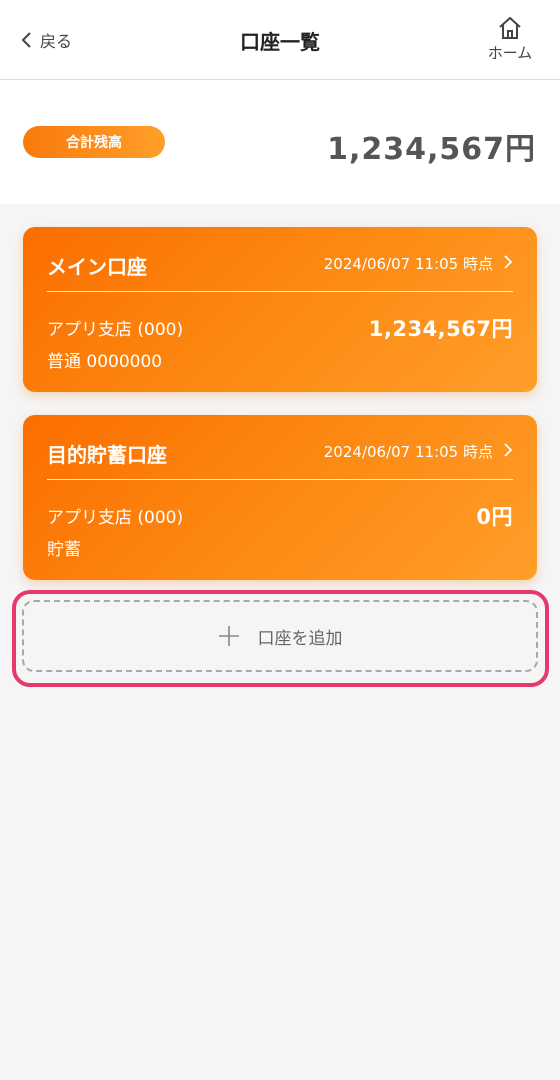 This screenshot has height=1080, width=560. I want to click on add-account-label: 口座を追加, so click(300, 638).